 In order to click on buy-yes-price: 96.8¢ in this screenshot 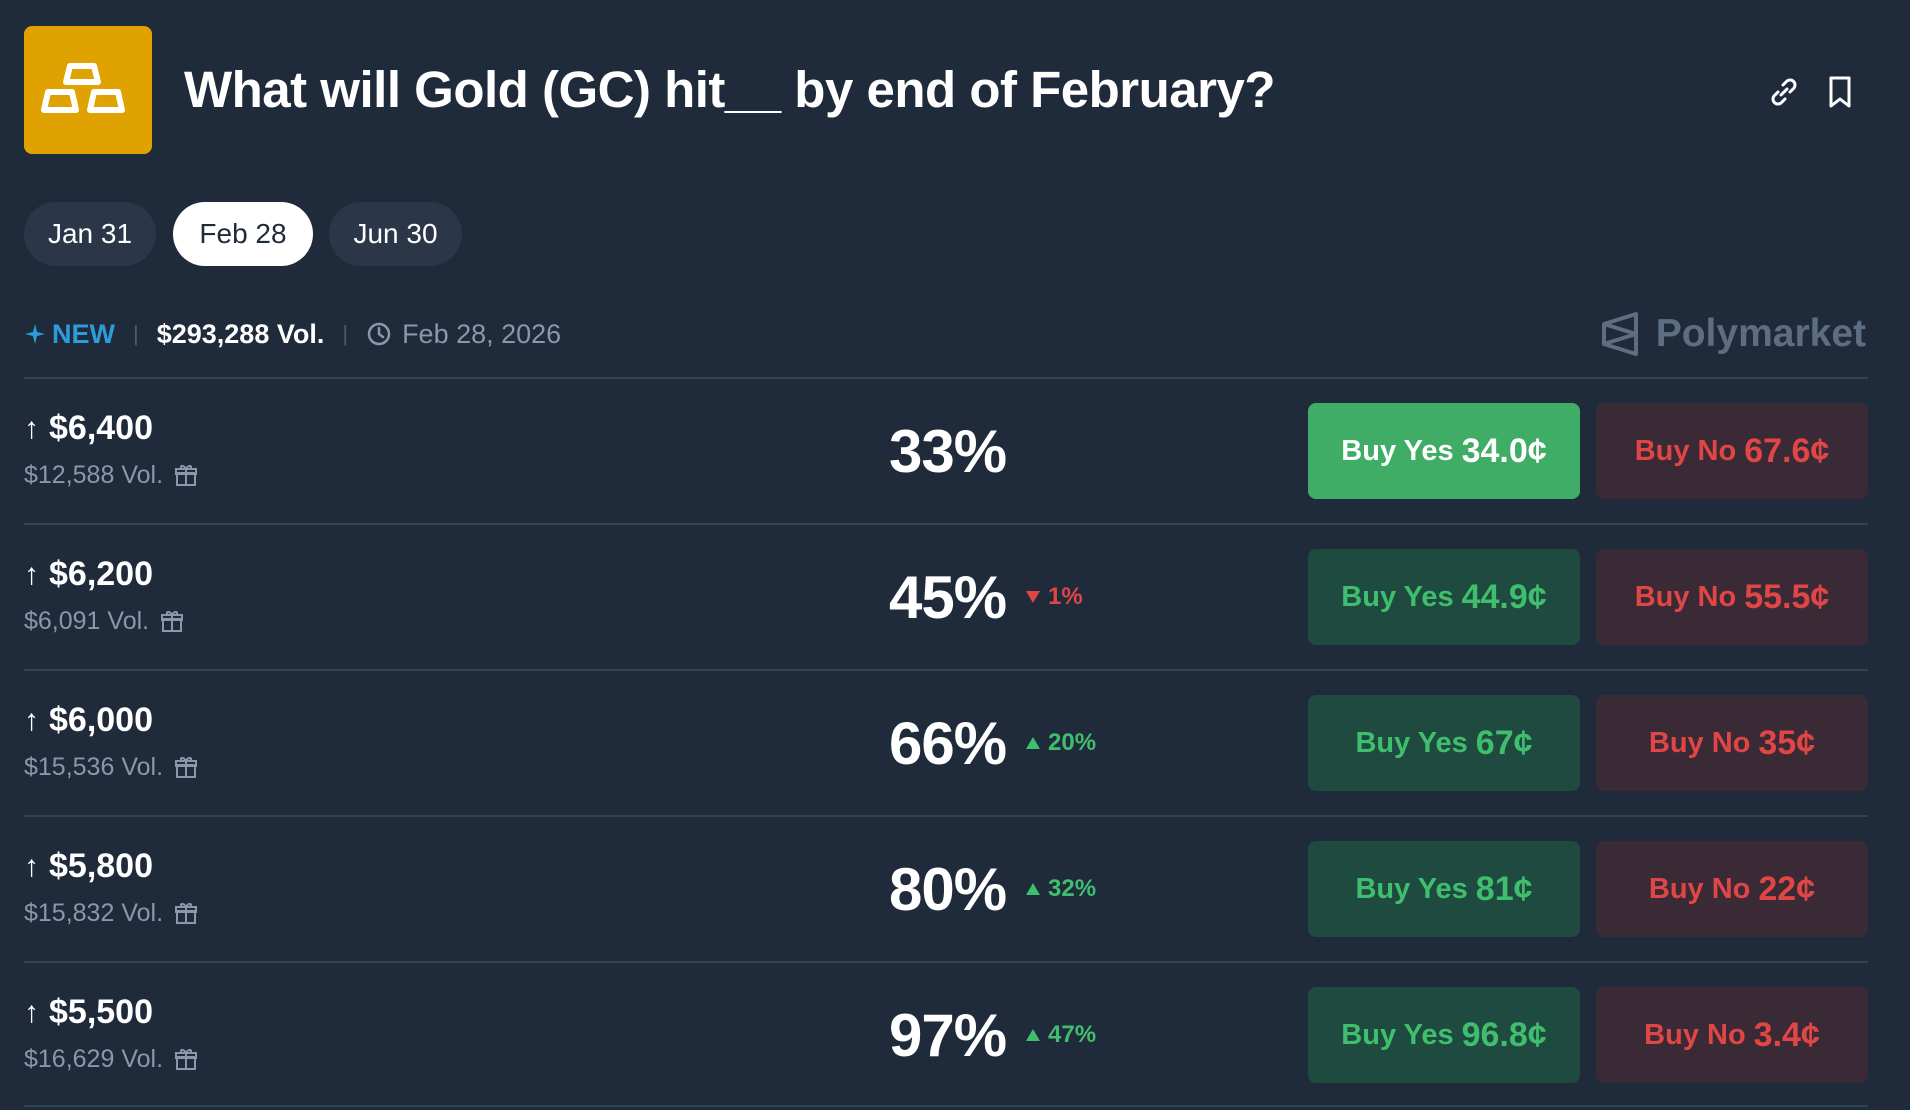, I will do `click(1504, 1034)`.